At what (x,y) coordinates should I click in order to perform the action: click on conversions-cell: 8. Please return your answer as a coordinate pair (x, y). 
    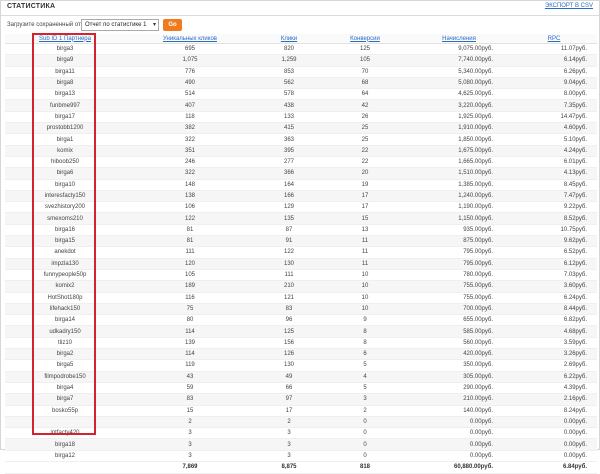
    Looking at the image, I should click on (365, 331).